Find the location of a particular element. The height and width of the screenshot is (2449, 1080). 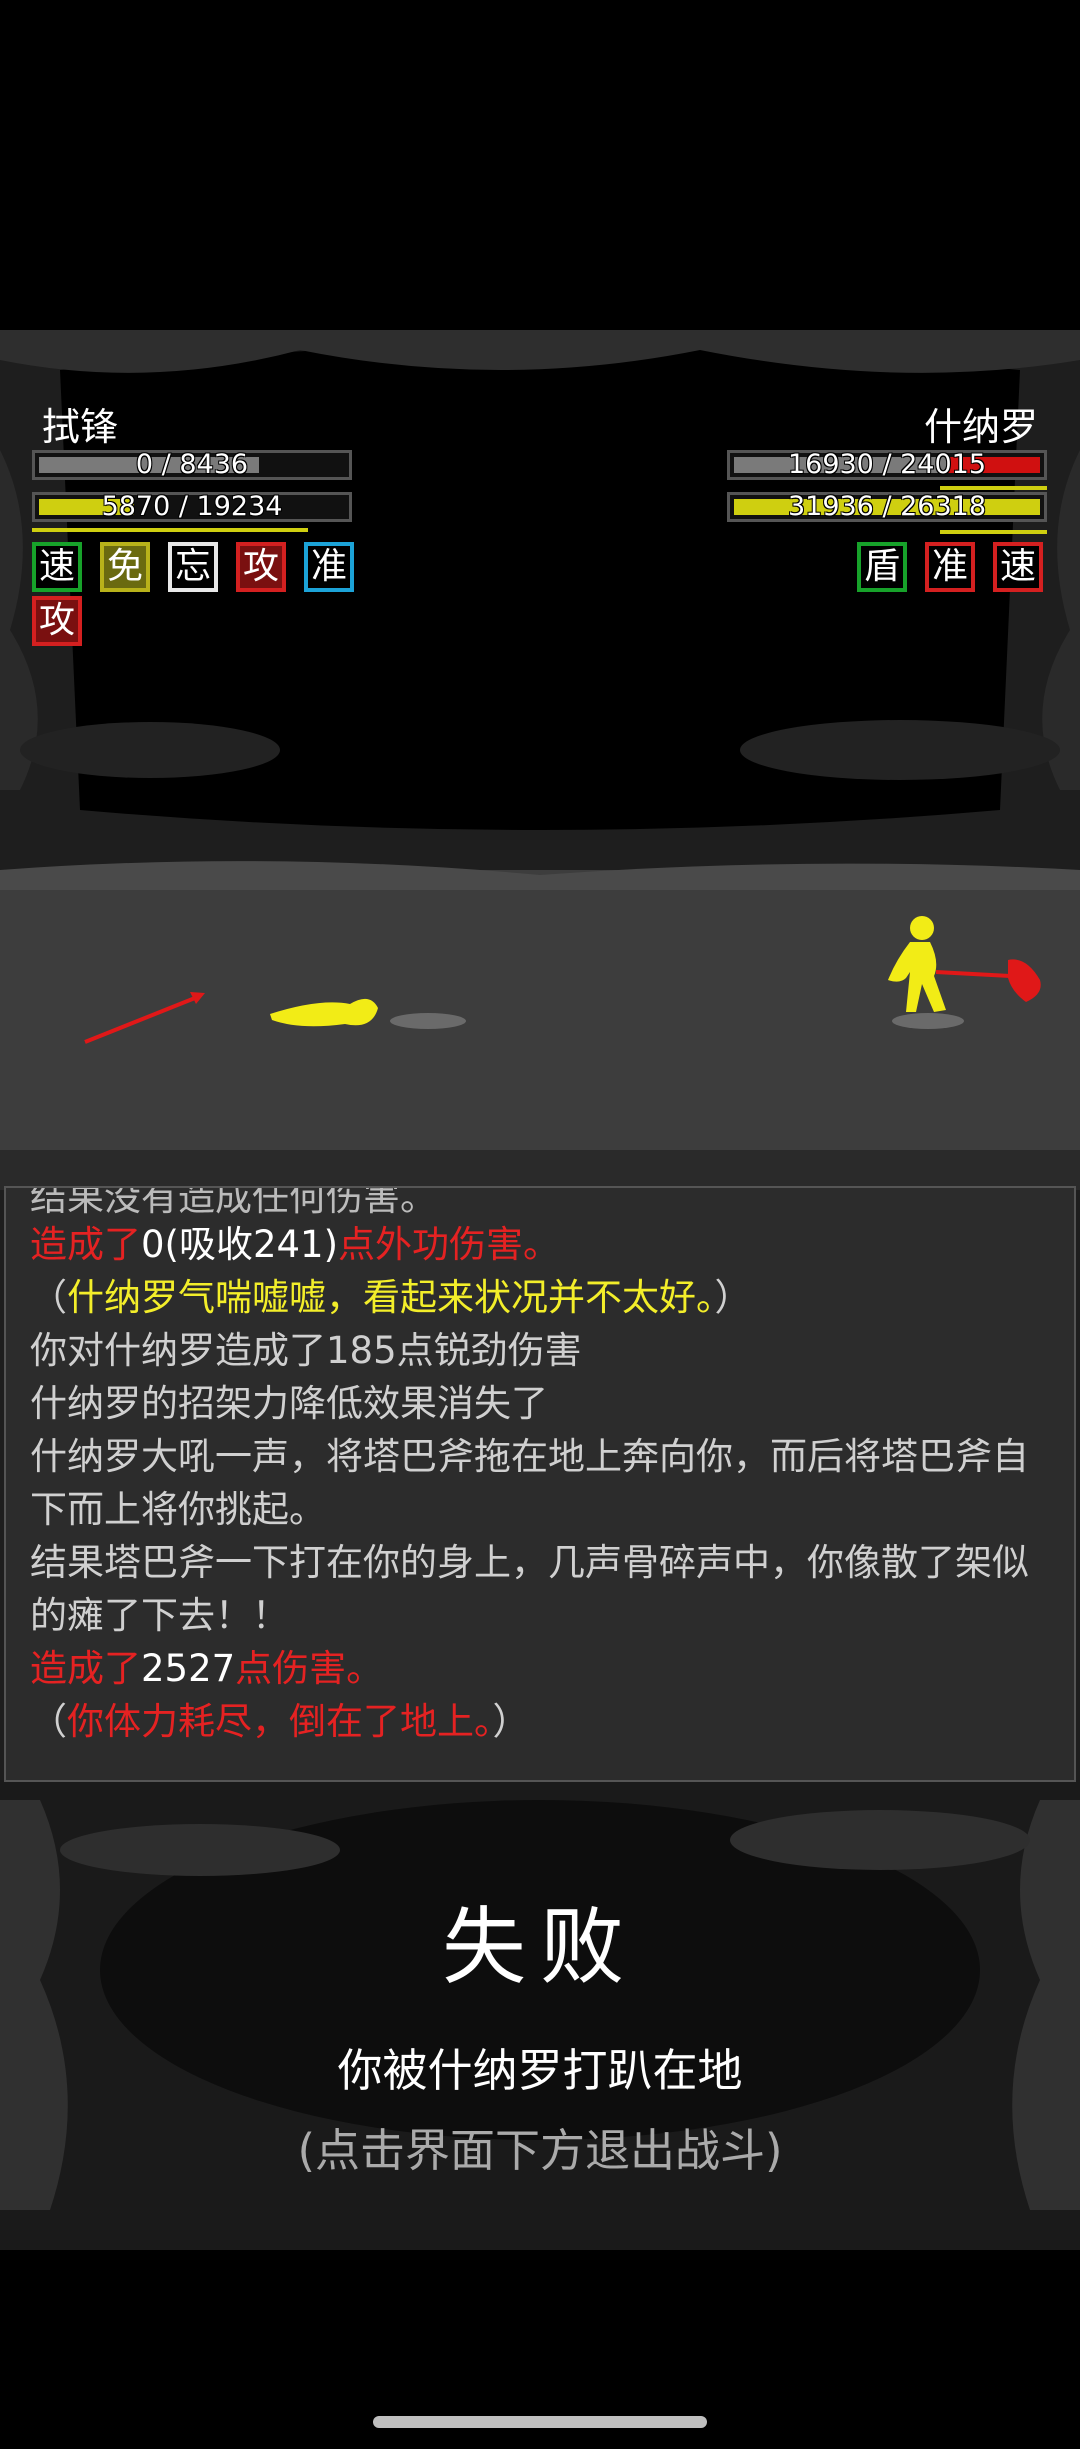

enemy-hp-text: 16930 / 24015 is located at coordinates (887, 464).